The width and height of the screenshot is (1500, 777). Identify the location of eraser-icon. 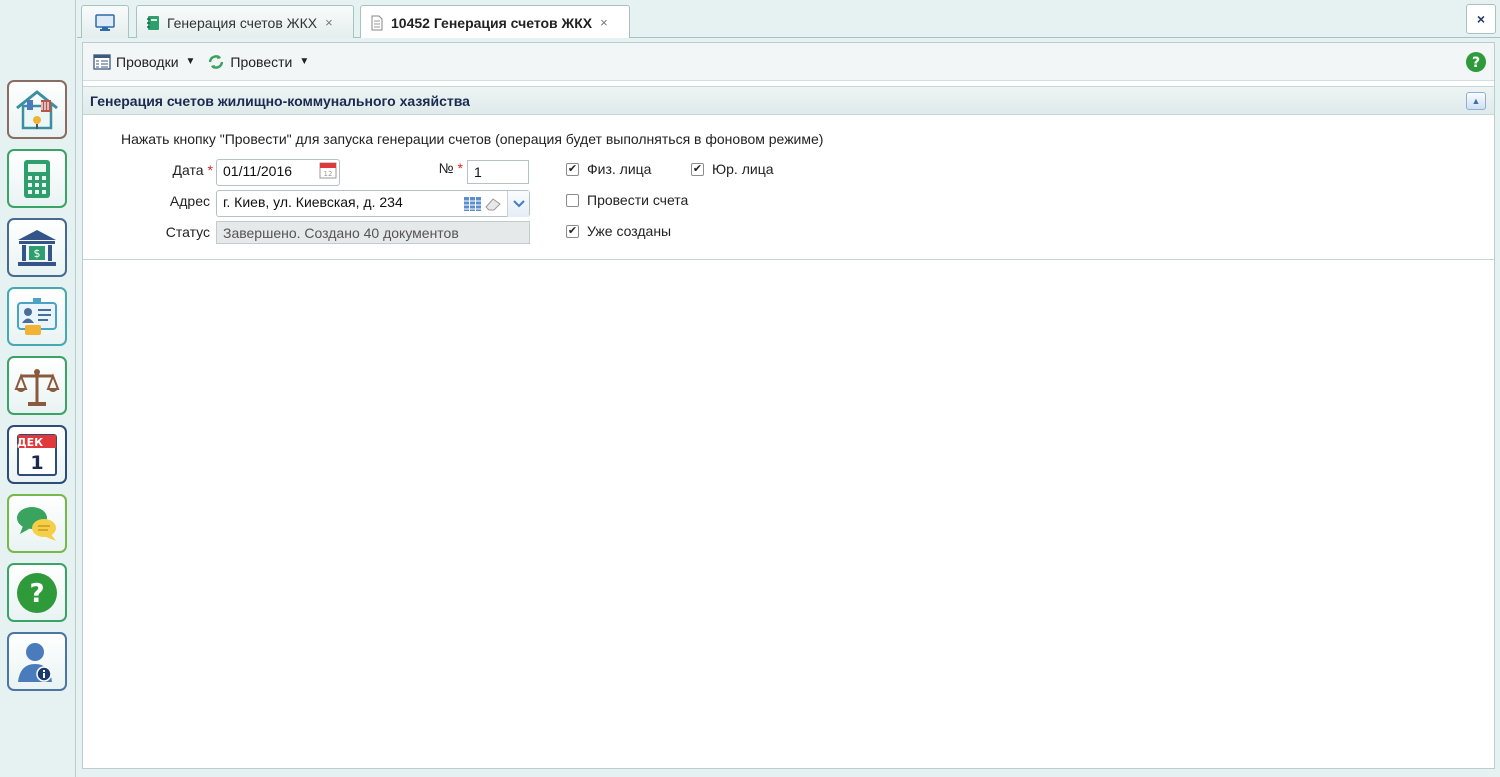
(493, 204).